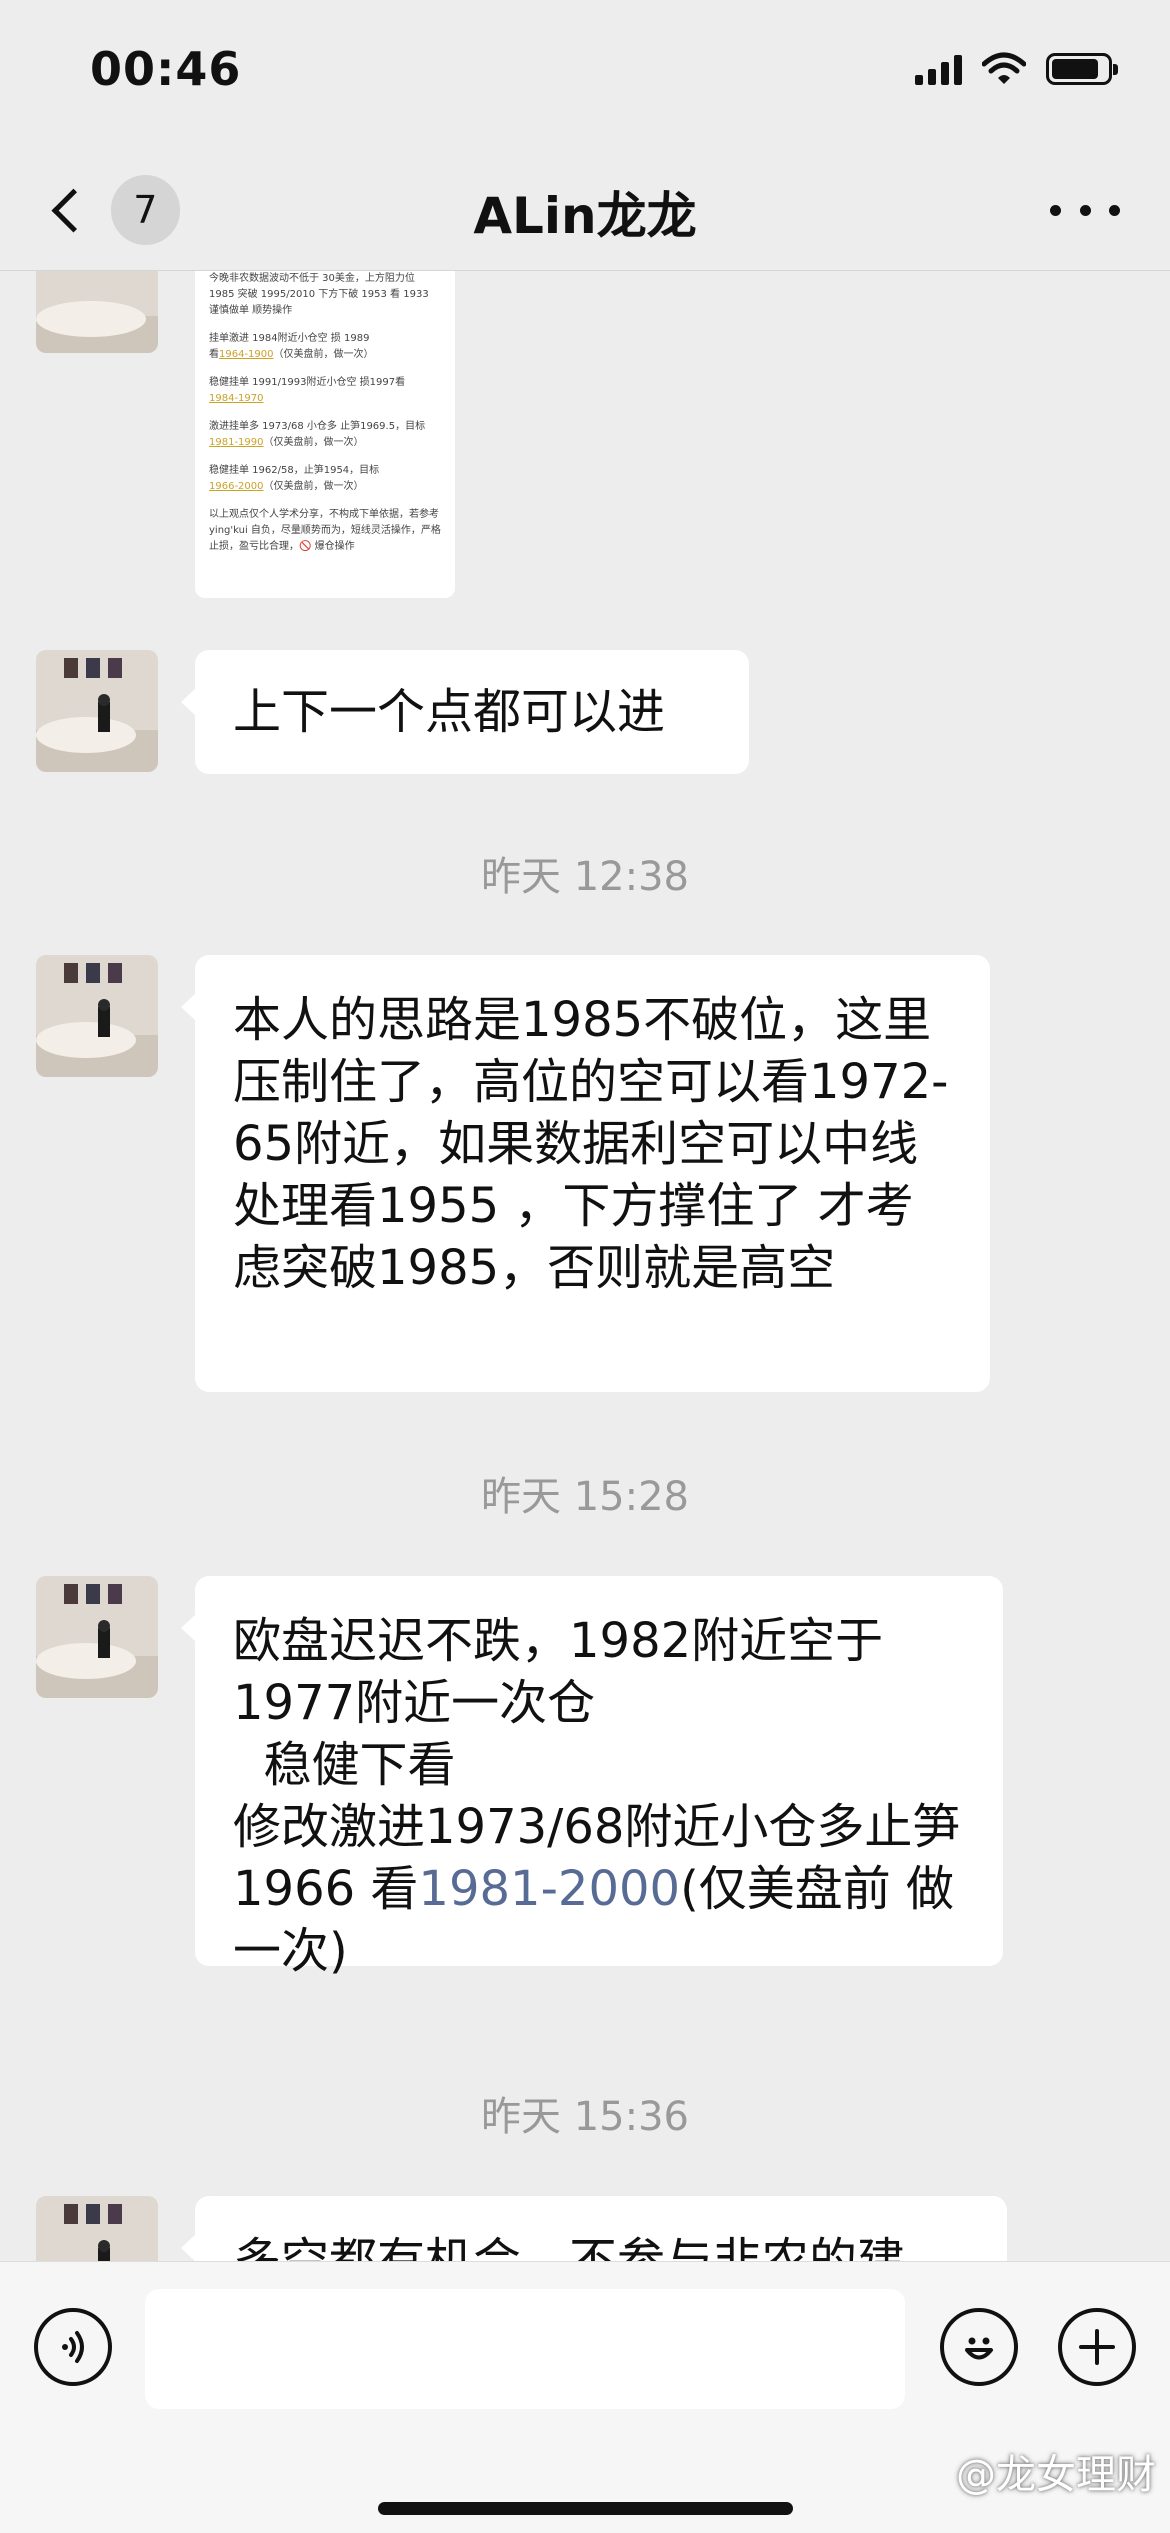  I want to click on plus-icon, so click(1097, 2347).